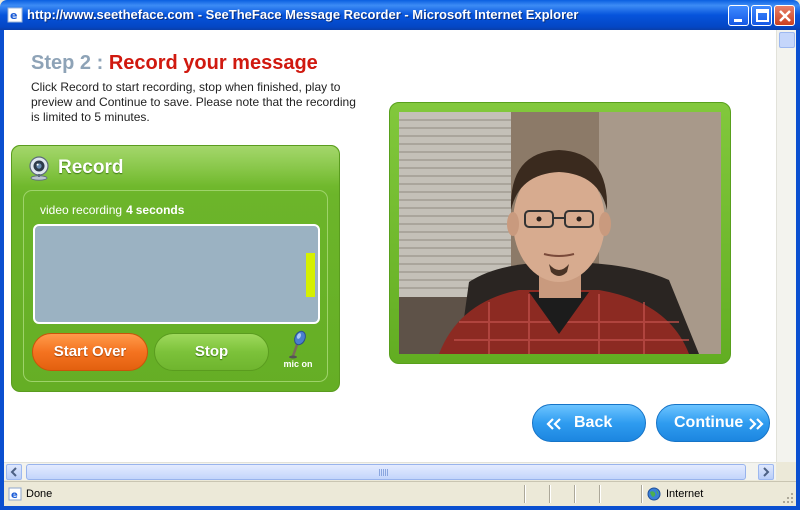  Describe the element at coordinates (81, 210) in the screenshot. I see `recording-status-label: video recording` at that location.